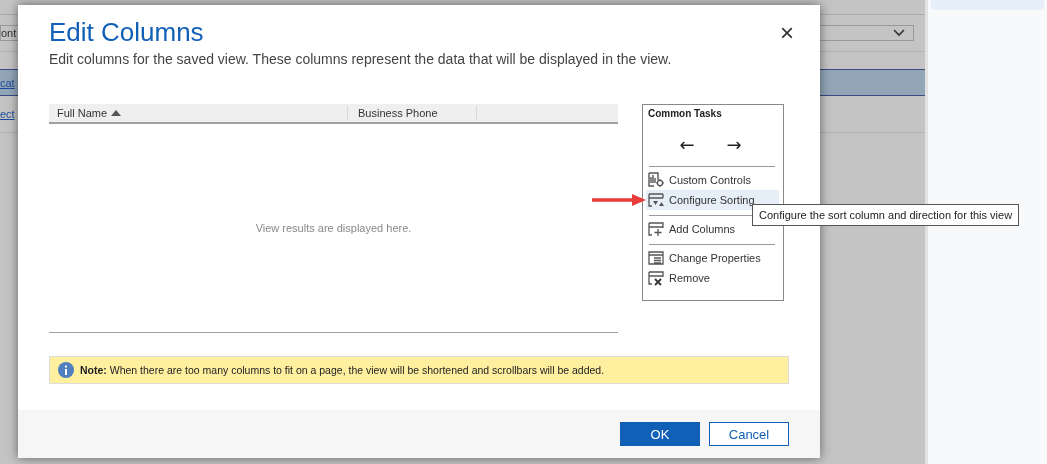 The image size is (1047, 464). I want to click on task-item: Custom Controls, so click(712, 180).